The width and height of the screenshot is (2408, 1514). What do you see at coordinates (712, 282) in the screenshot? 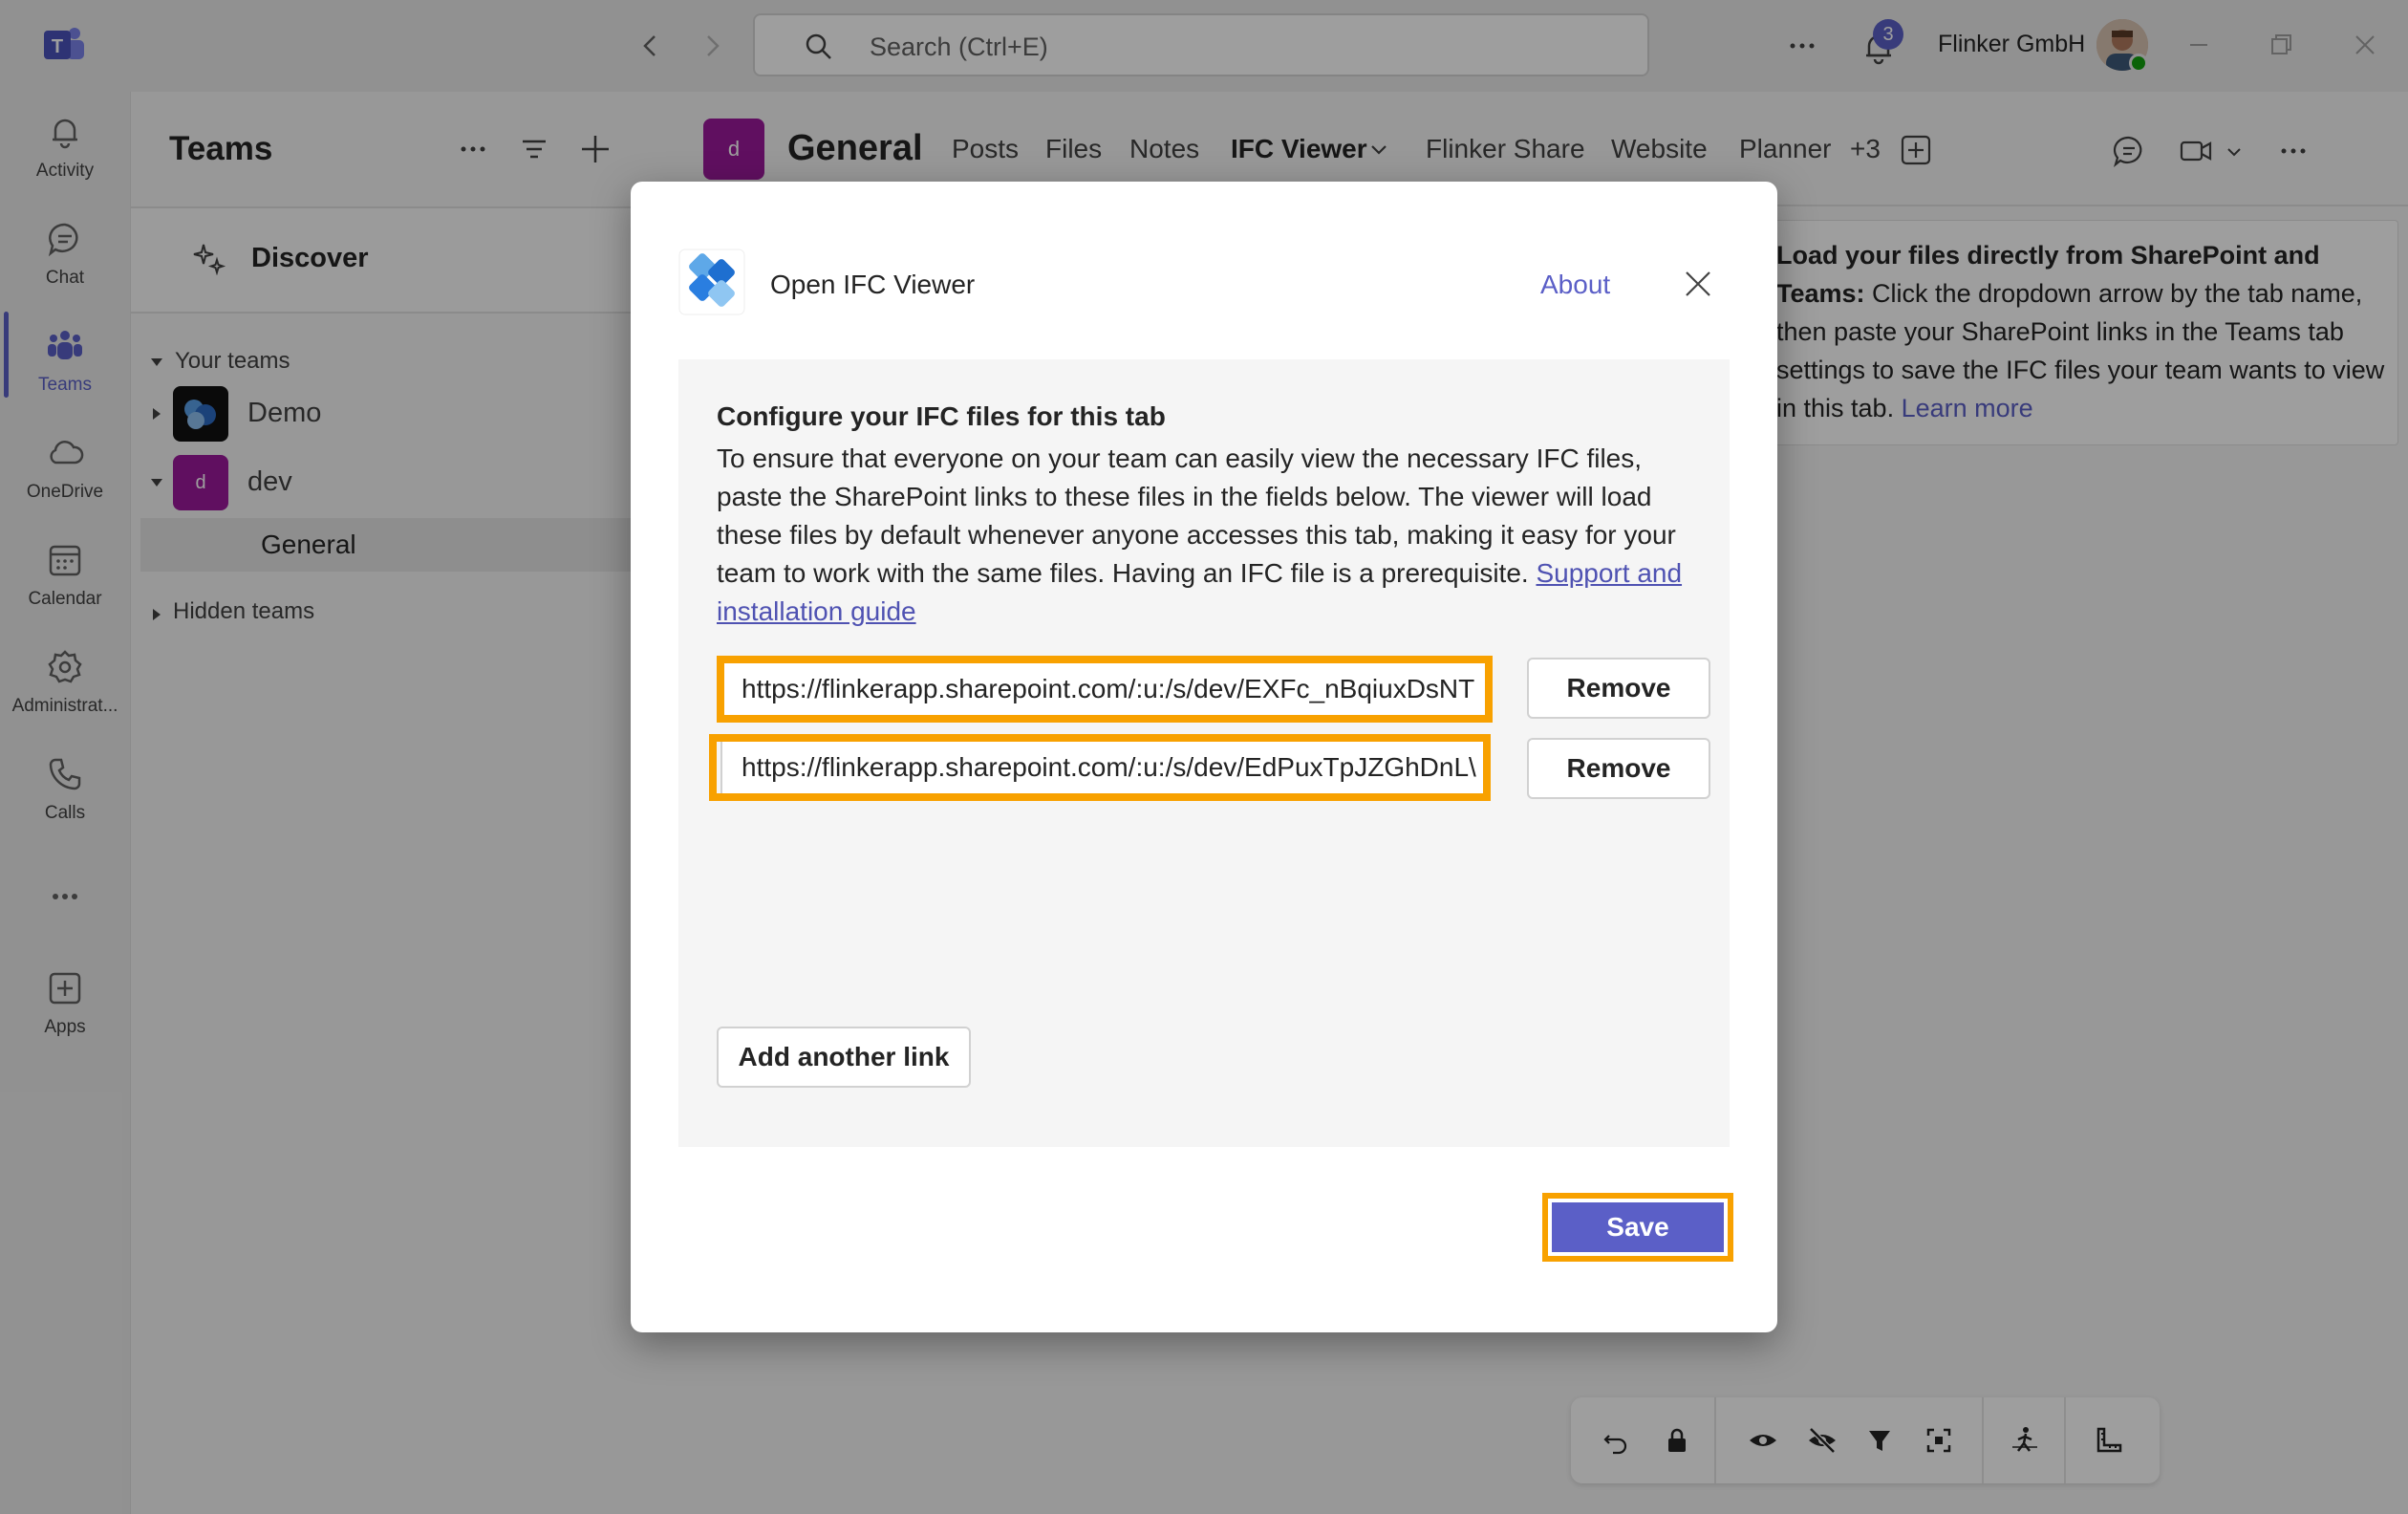
I see `ifc-viewer-logo-icon` at bounding box center [712, 282].